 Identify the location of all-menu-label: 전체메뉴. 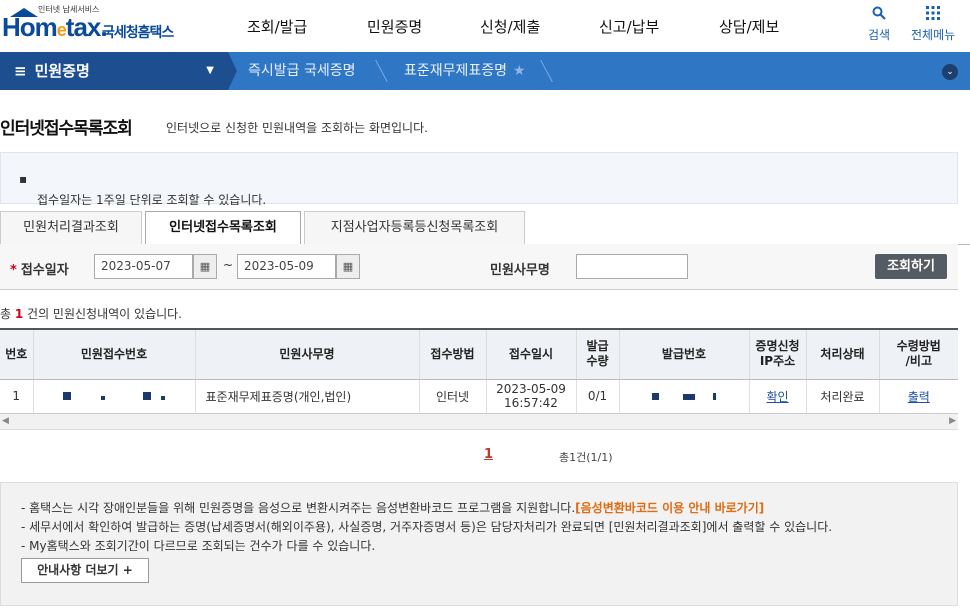
(933, 35).